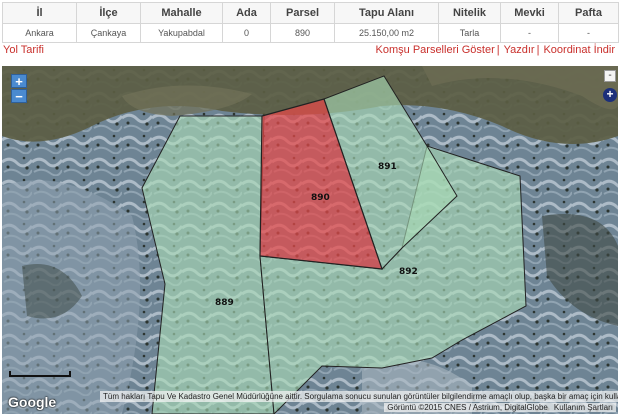  Describe the element at coordinates (19, 81) in the screenshot. I see `zoom-in-button: +` at that location.